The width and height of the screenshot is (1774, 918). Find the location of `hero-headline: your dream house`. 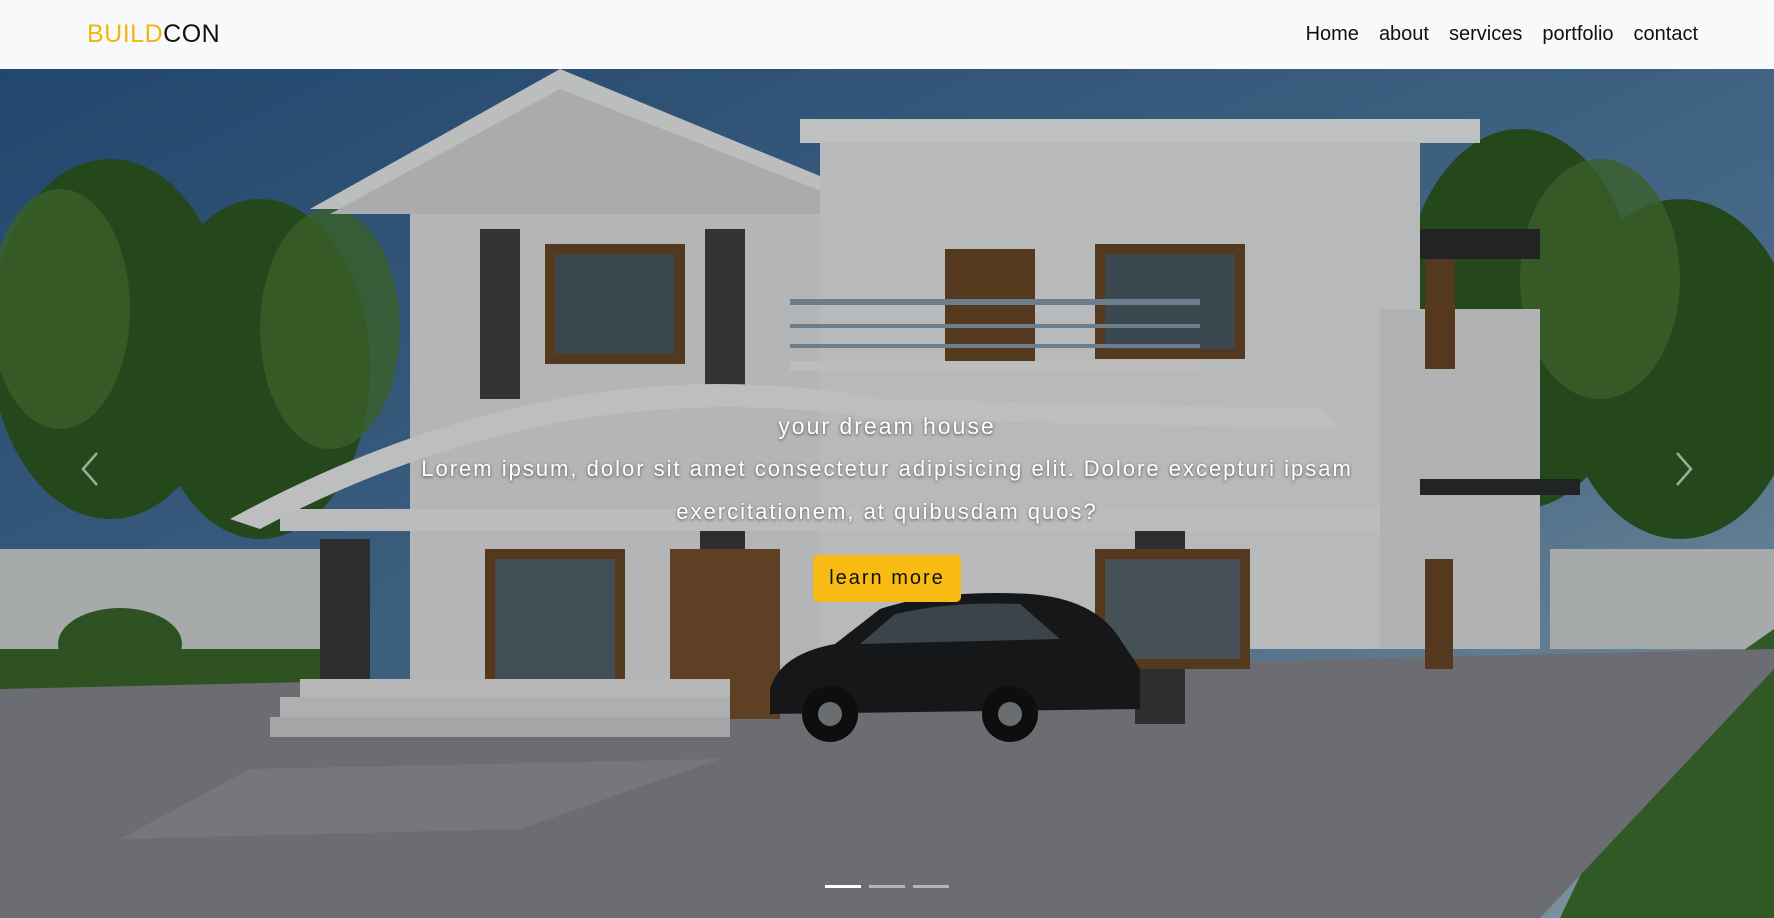

hero-headline: your dream house is located at coordinates (887, 426).